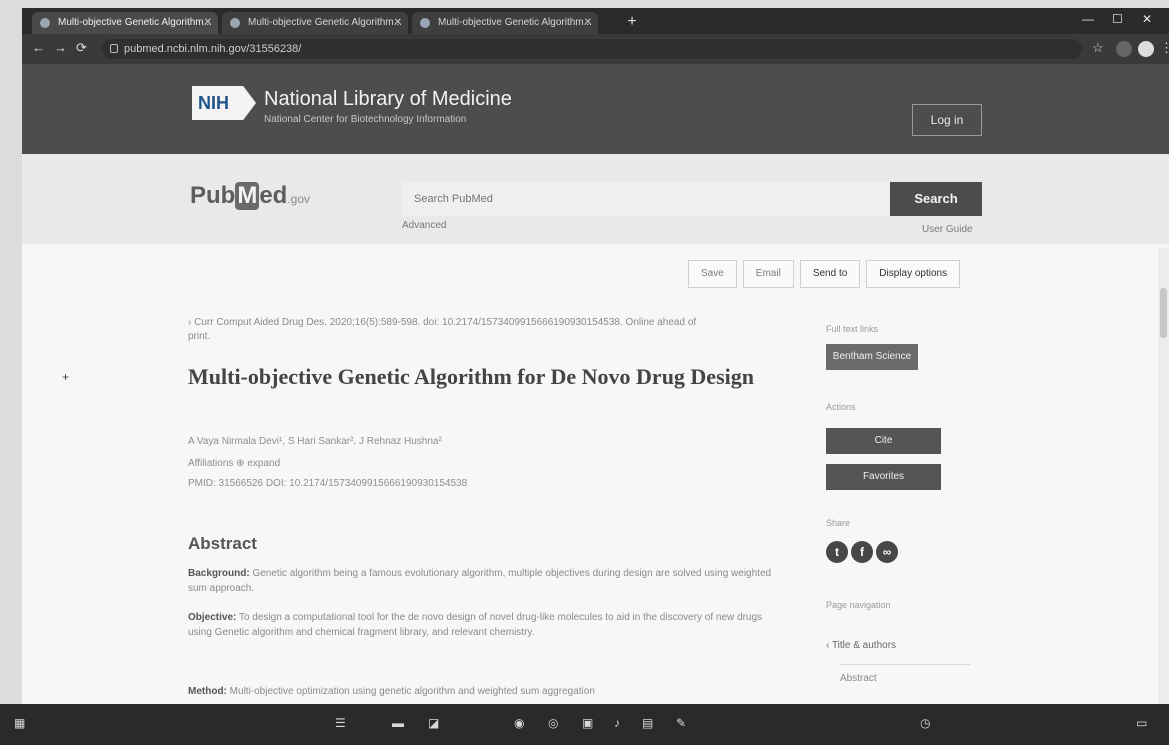 This screenshot has height=745, width=1169. I want to click on extension-icon, so click(1124, 49).